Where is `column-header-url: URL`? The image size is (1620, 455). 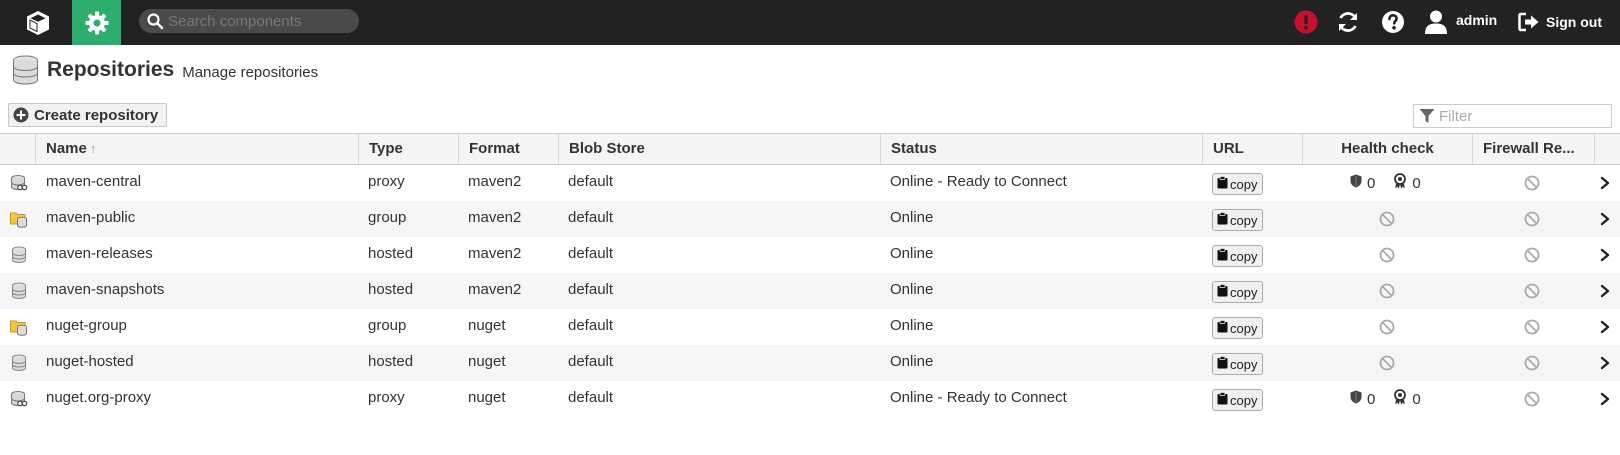 column-header-url: URL is located at coordinates (1252, 149).